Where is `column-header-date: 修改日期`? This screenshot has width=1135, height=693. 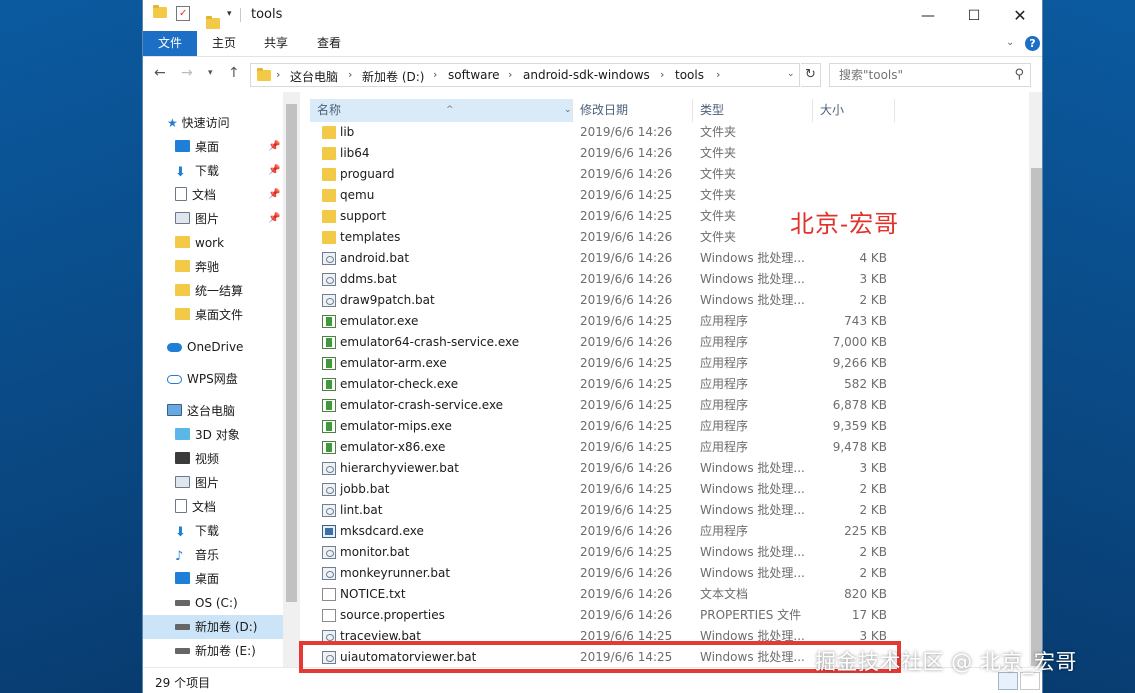 column-header-date: 修改日期 is located at coordinates (632, 110).